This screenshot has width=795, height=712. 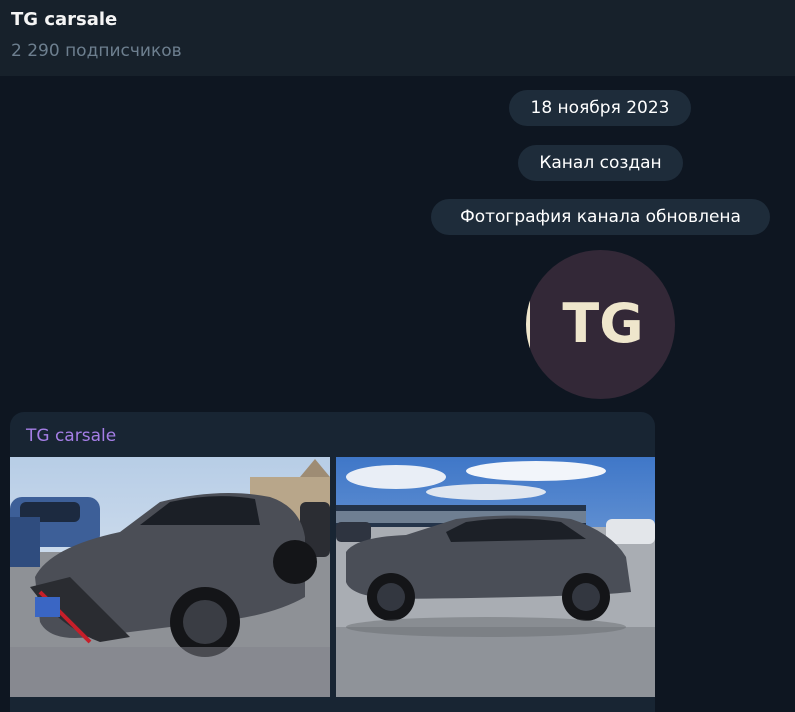 I want to click on date-separator: 18 ноября 2023, so click(x=600, y=108).